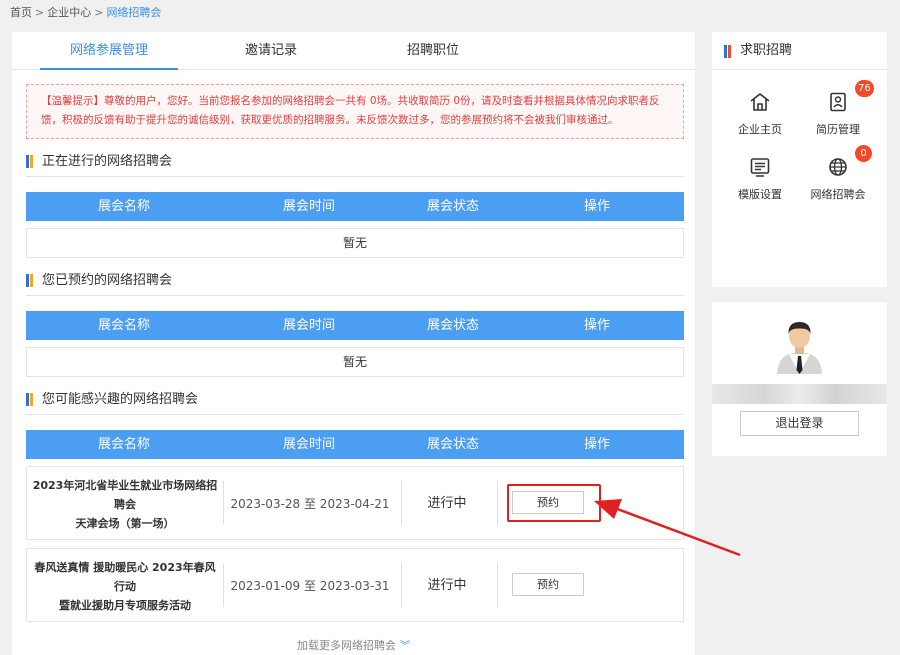 The image size is (900, 655). Describe the element at coordinates (760, 179) in the screenshot. I see `sidebar-item-template-settings: 模版设置` at that location.